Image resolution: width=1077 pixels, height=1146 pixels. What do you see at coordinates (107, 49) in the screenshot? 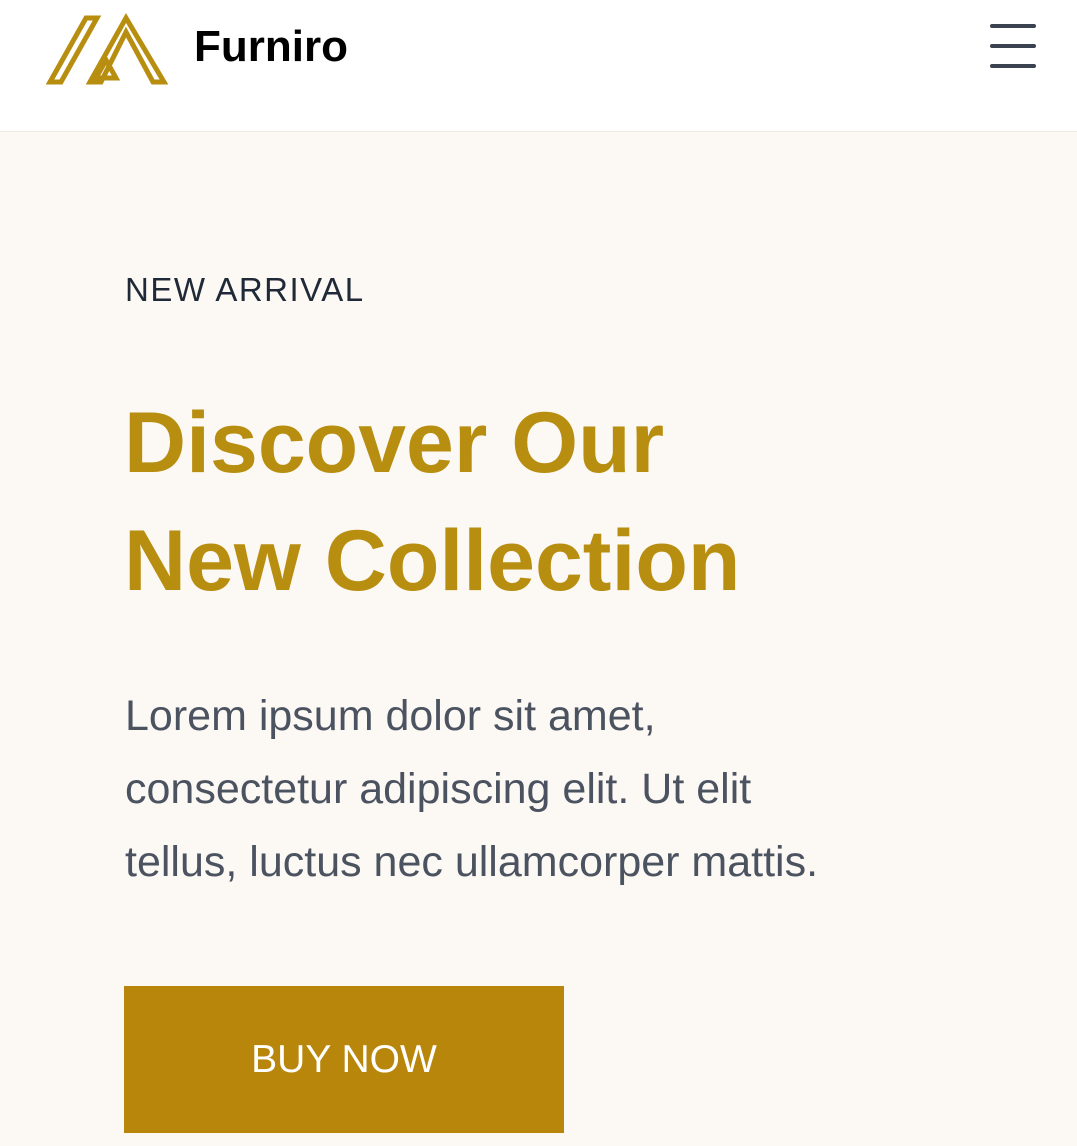
I see `furniro-logo-icon` at bounding box center [107, 49].